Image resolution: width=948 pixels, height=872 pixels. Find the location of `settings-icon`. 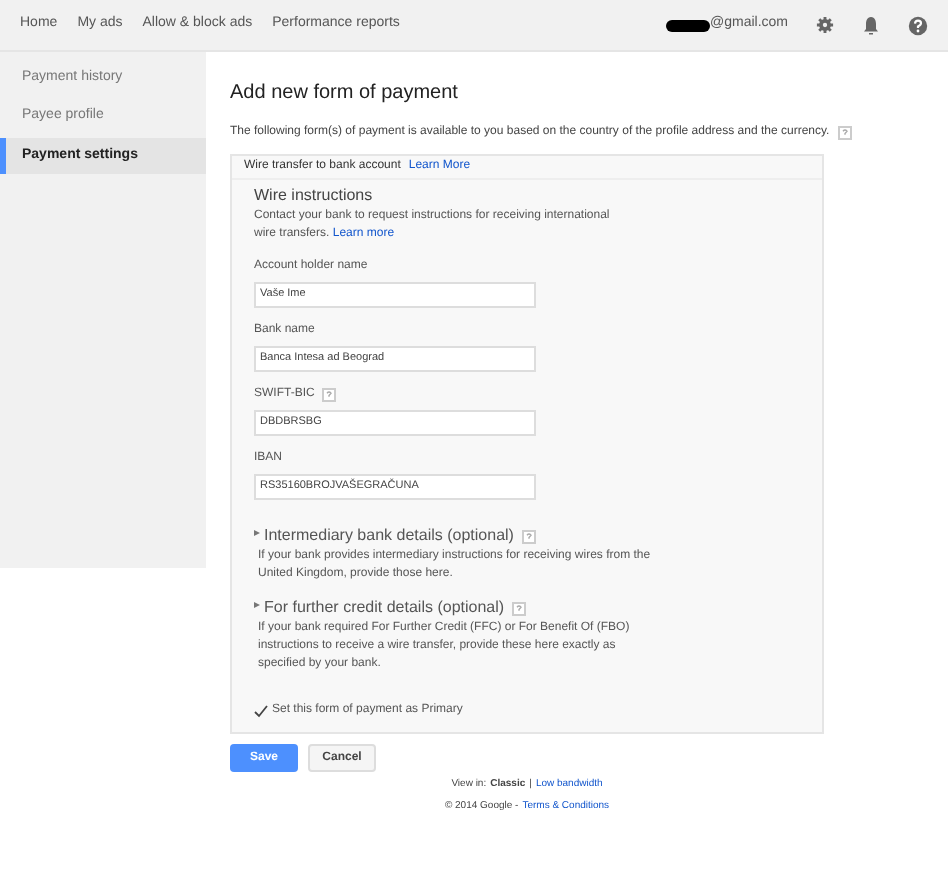

settings-icon is located at coordinates (825, 25).